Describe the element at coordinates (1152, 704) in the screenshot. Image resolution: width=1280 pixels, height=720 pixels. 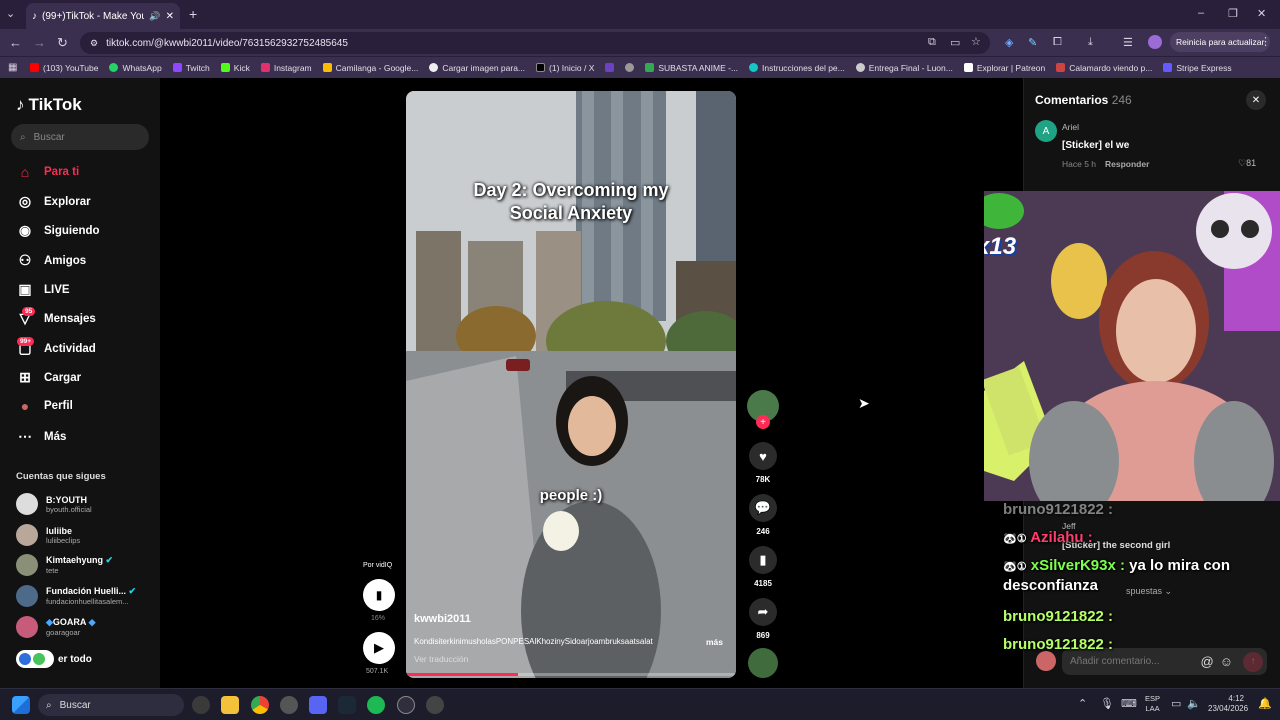
I see `language-indicator: ESP LAA` at that location.